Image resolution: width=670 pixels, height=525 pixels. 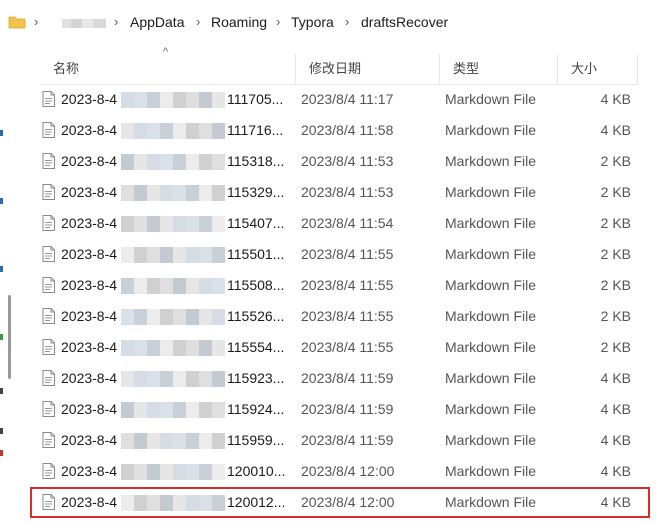 I want to click on breadcrumb-item-typora: Typora, so click(x=312, y=22).